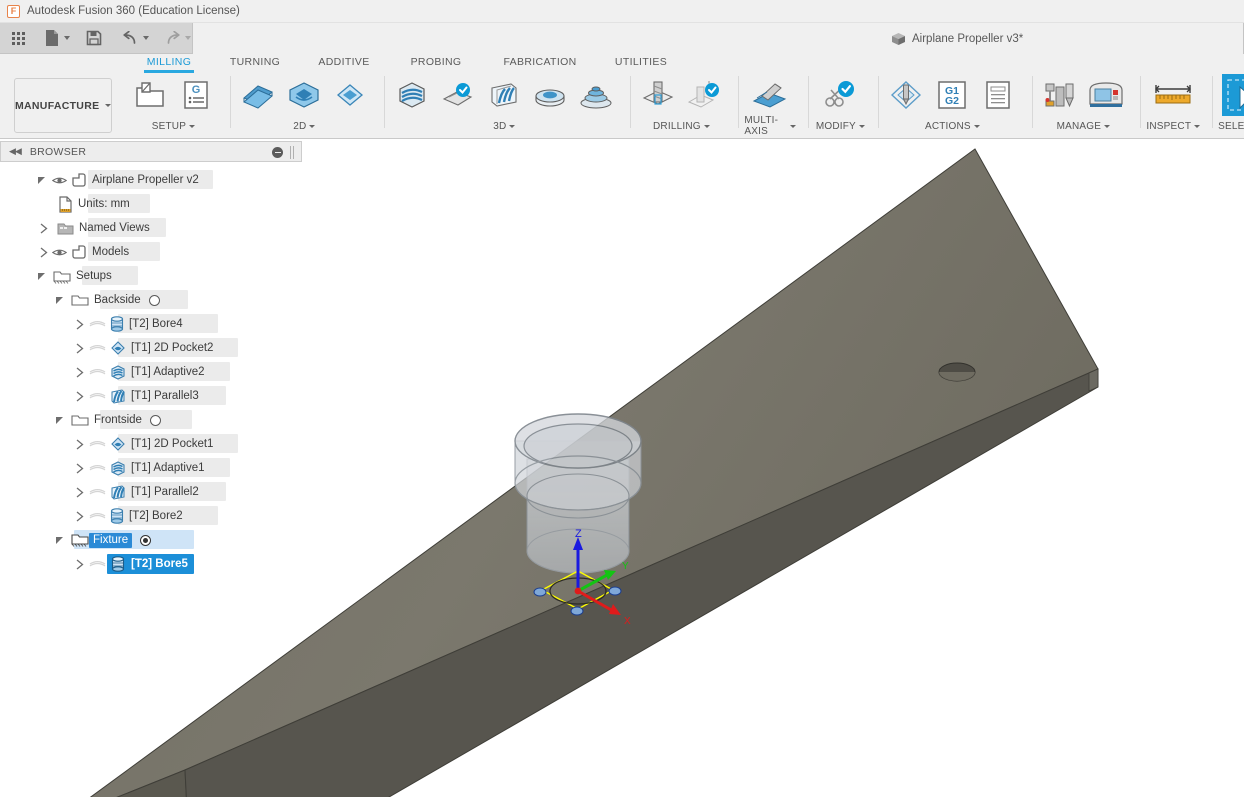 The width and height of the screenshot is (1244, 797). I want to click on multiaxis-button, so click(770, 95).